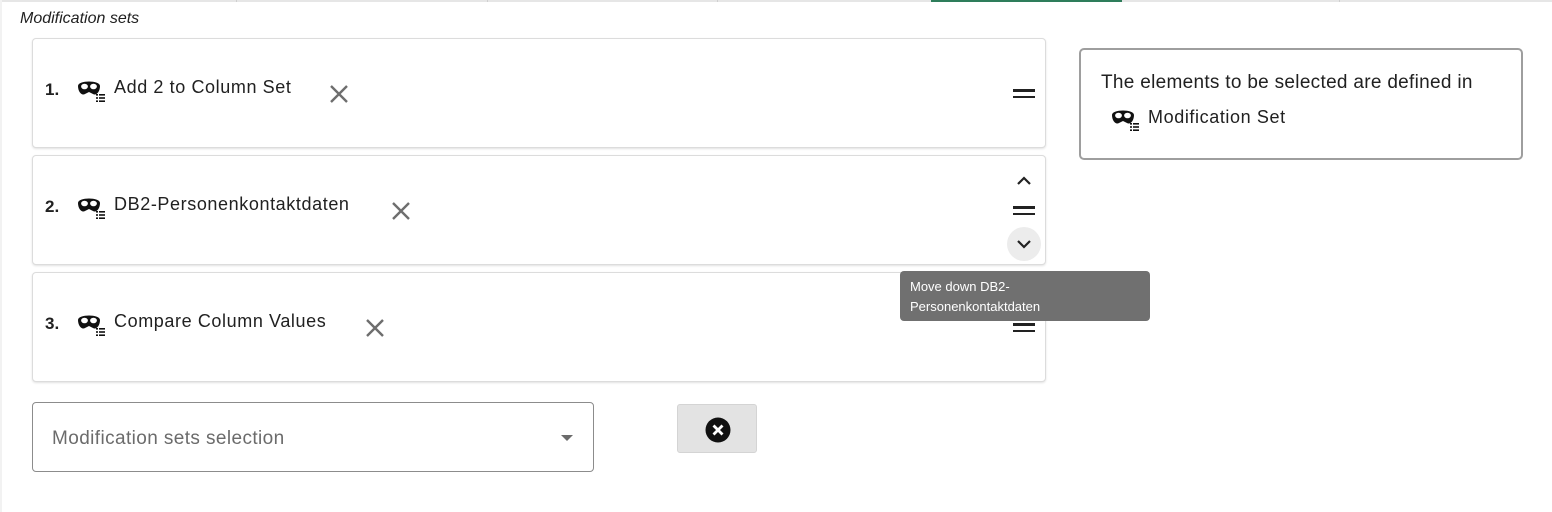  Describe the element at coordinates (203, 87) in the screenshot. I see `modification-set-label: Add 2 to Column Set` at that location.